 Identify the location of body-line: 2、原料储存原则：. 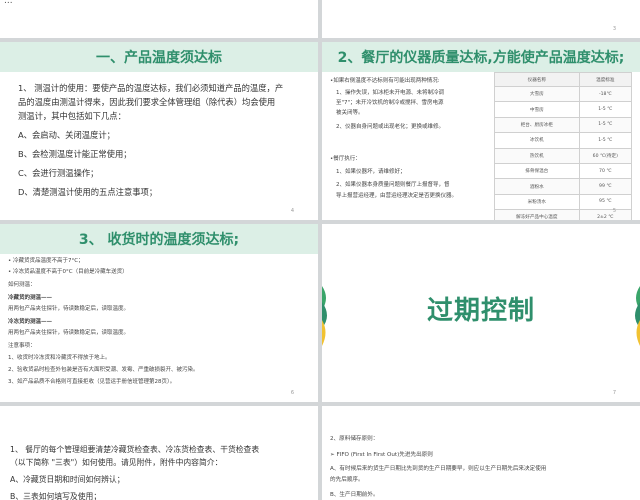
(354, 439).